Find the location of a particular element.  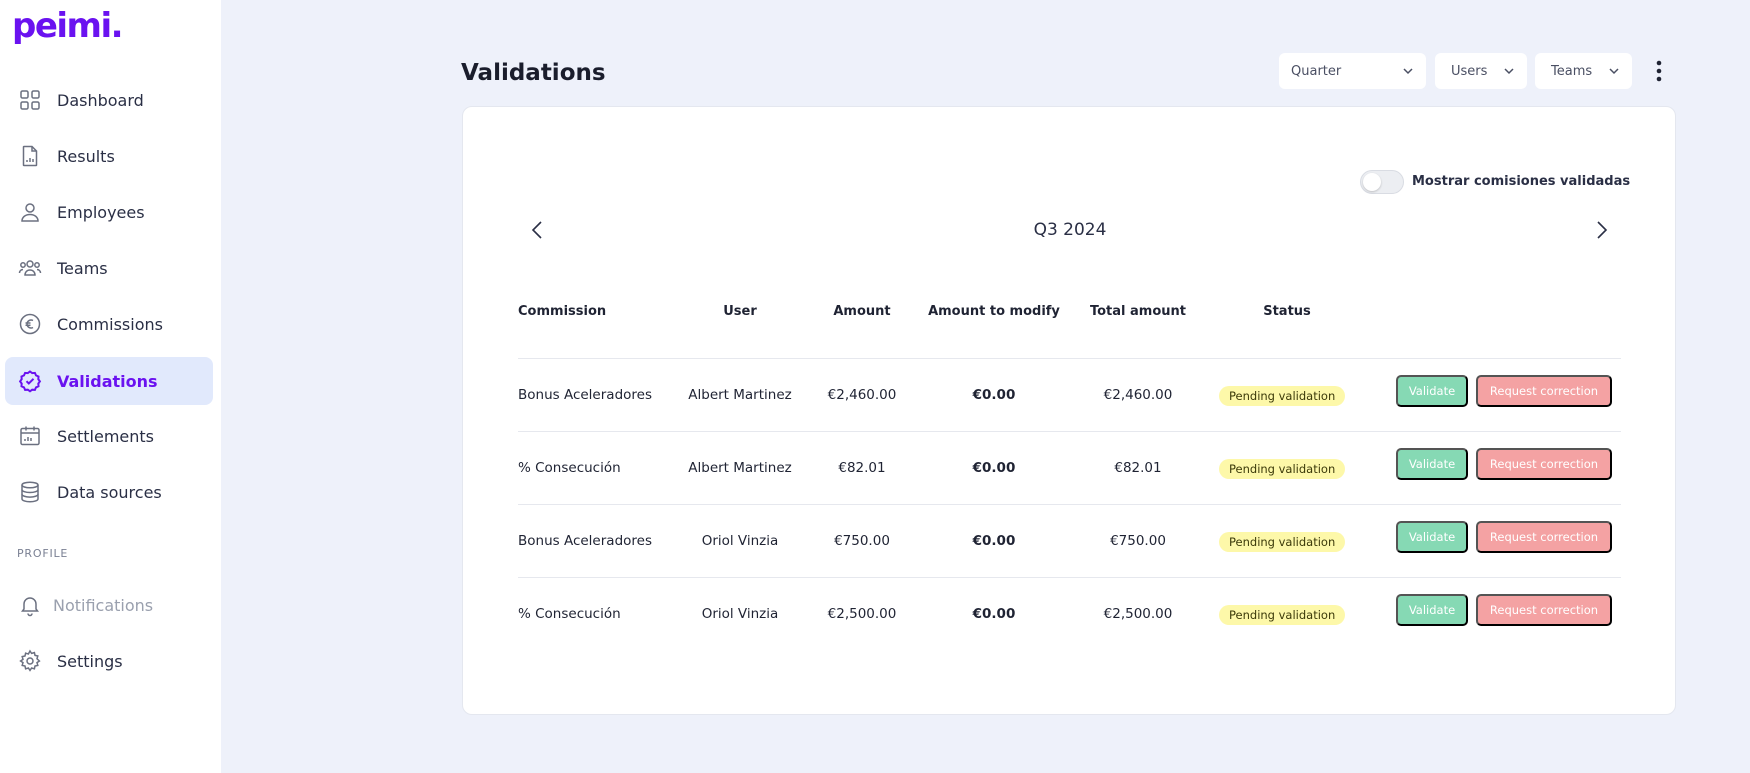

quarter-select-label: Quarter is located at coordinates (1316, 71).